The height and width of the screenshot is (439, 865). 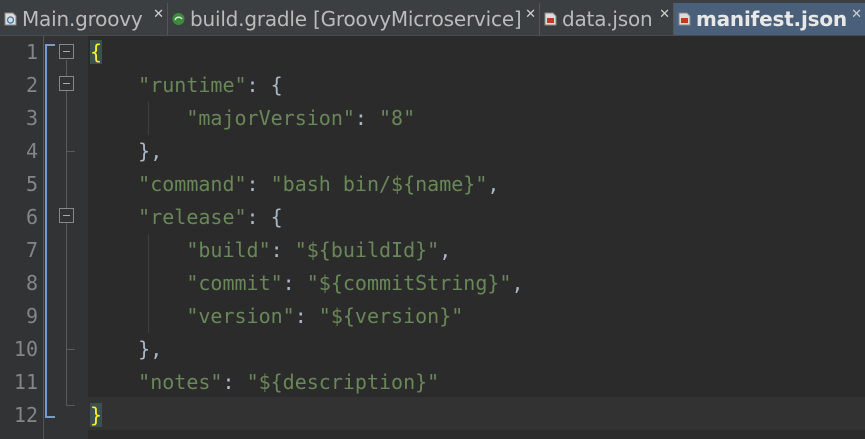 I want to click on tab-label: Main.groovy, so click(x=82, y=19).